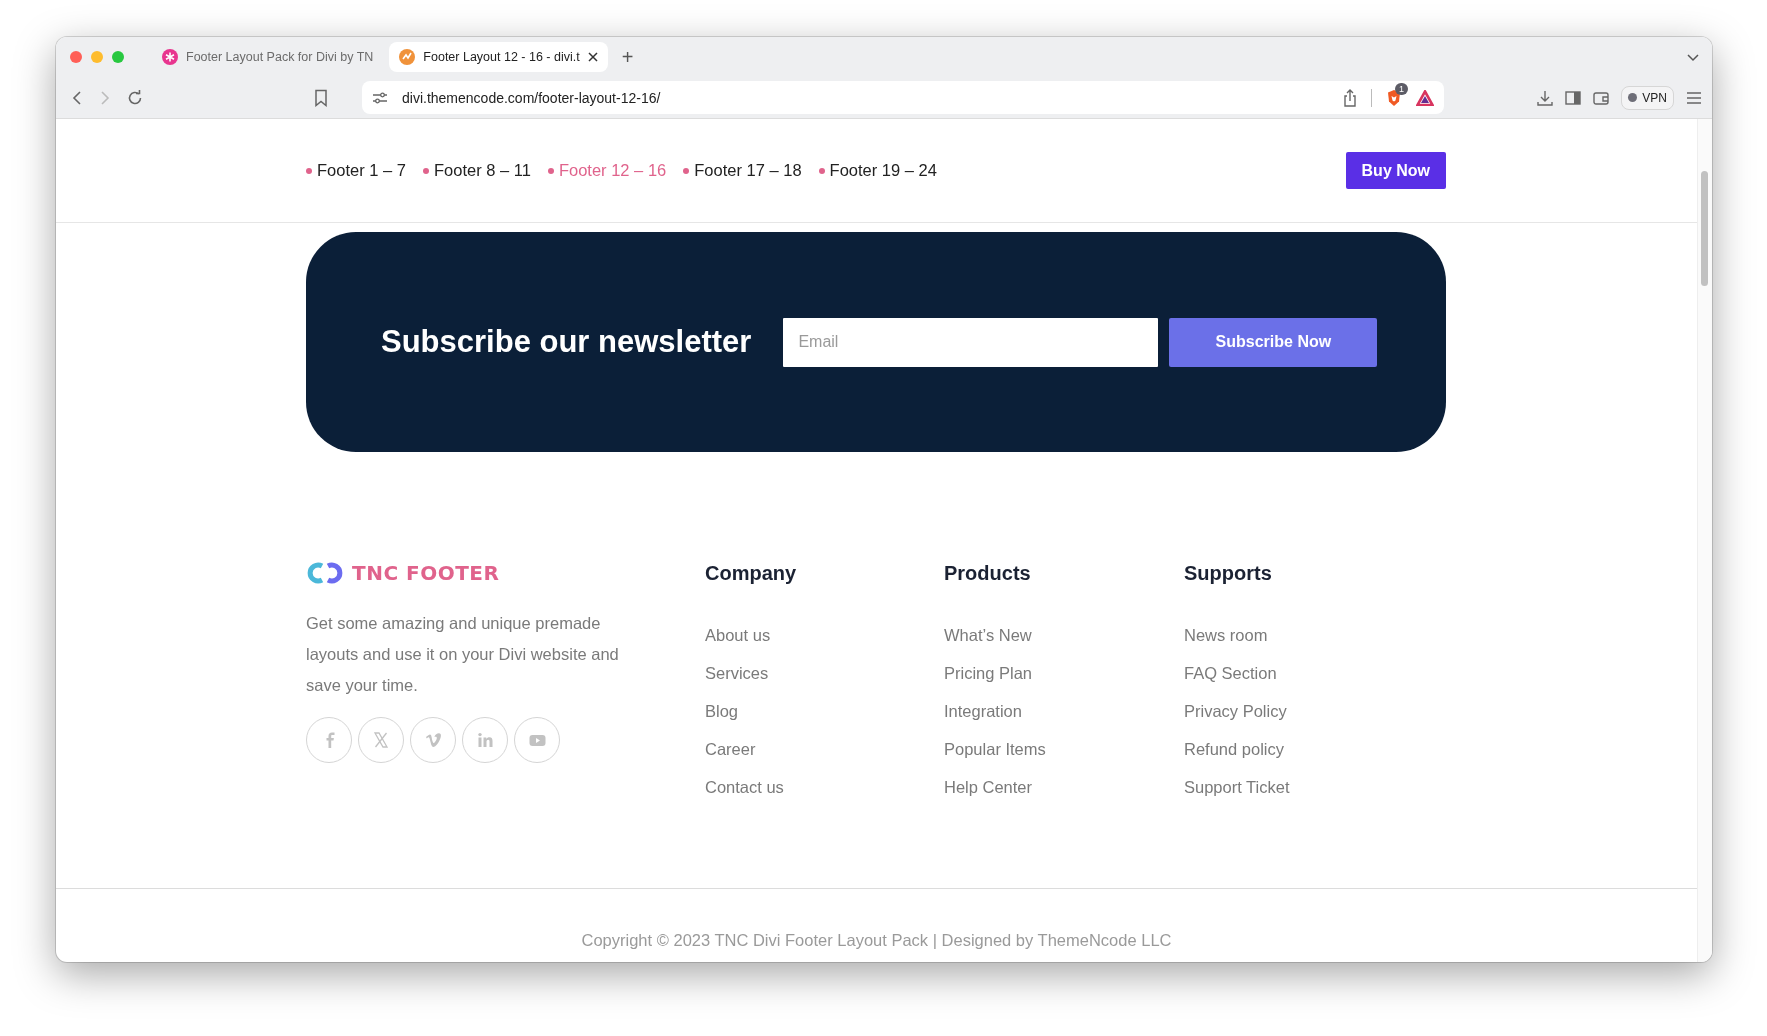 The width and height of the screenshot is (1767, 1036). What do you see at coordinates (1425, 97) in the screenshot?
I see `triangle-icon` at bounding box center [1425, 97].